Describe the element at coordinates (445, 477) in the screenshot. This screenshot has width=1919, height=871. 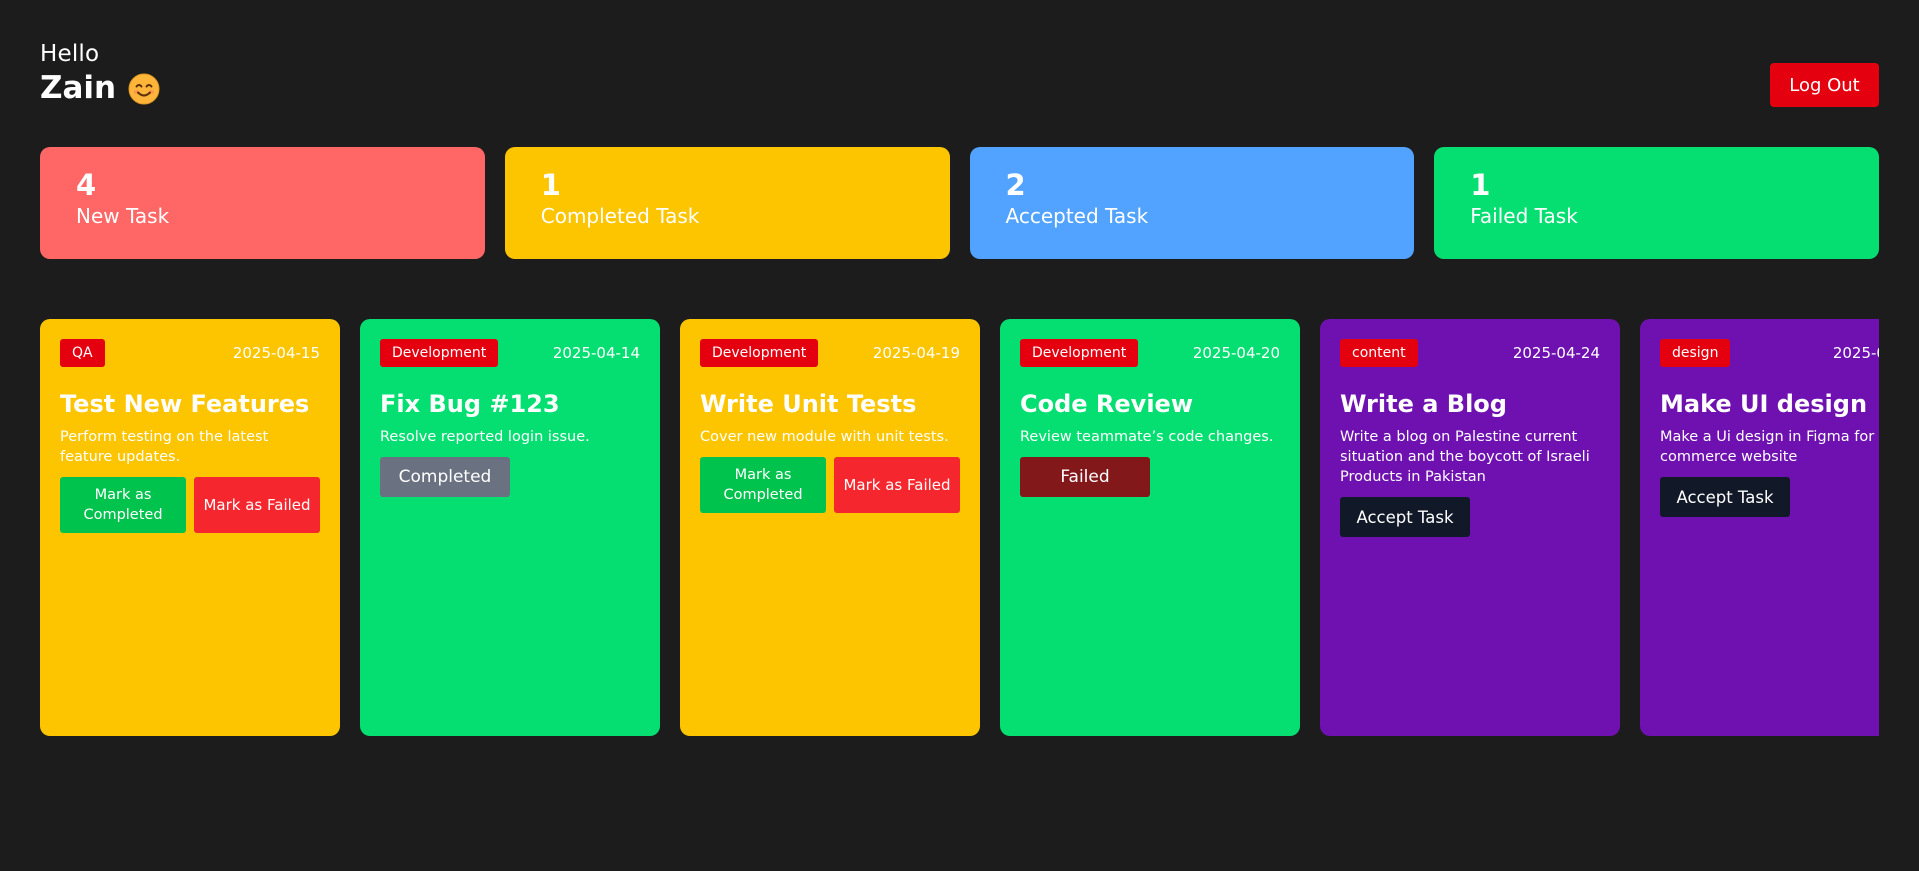
I see `completed-status: Completed` at that location.